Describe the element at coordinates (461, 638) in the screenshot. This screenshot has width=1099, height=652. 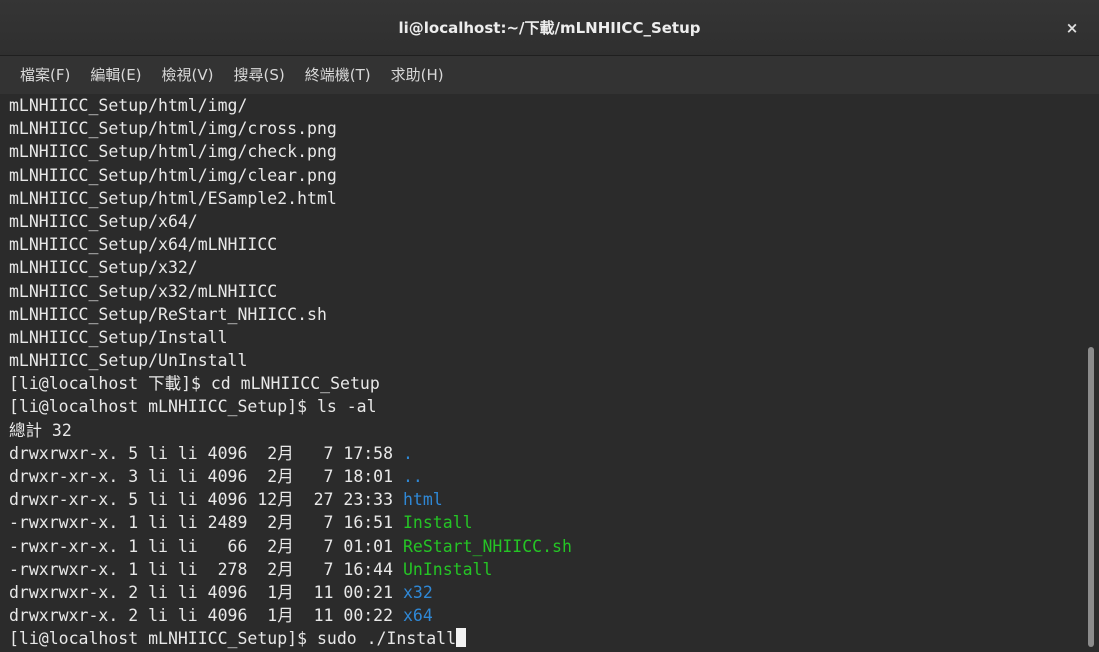
I see `cursor-icon` at that location.